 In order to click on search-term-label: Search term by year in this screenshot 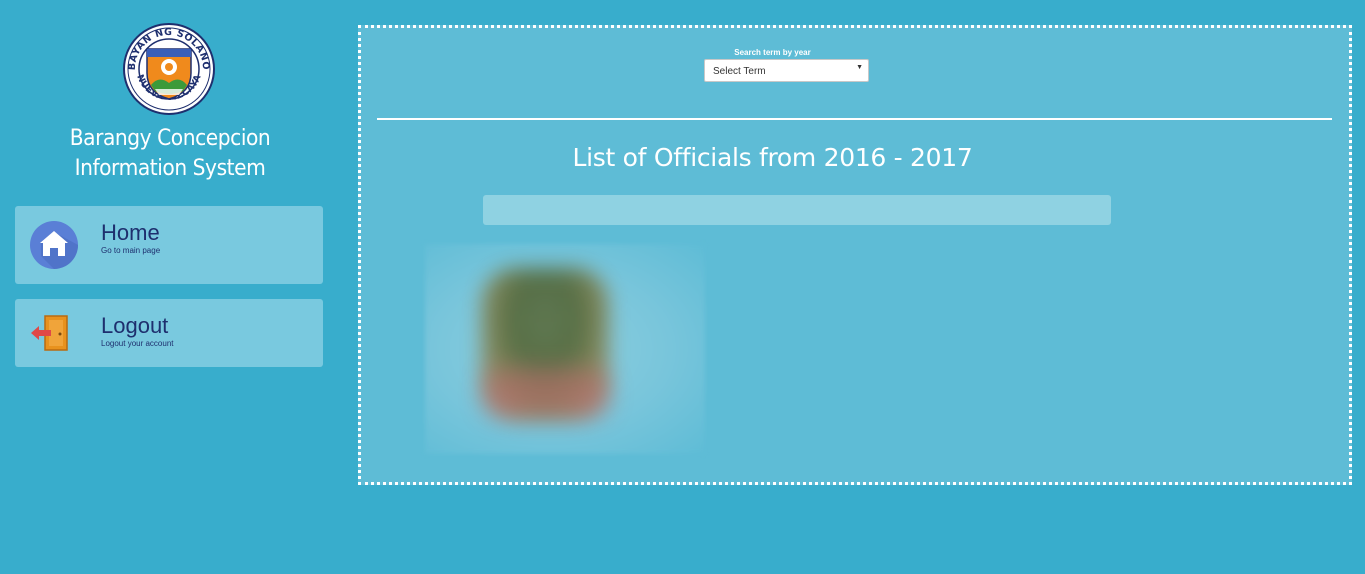, I will do `click(772, 52)`.